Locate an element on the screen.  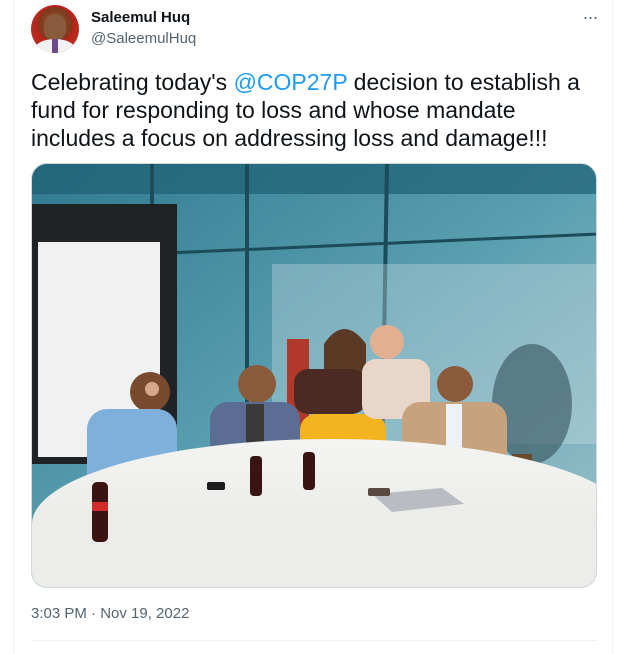
author-avatar is located at coordinates (55, 29).